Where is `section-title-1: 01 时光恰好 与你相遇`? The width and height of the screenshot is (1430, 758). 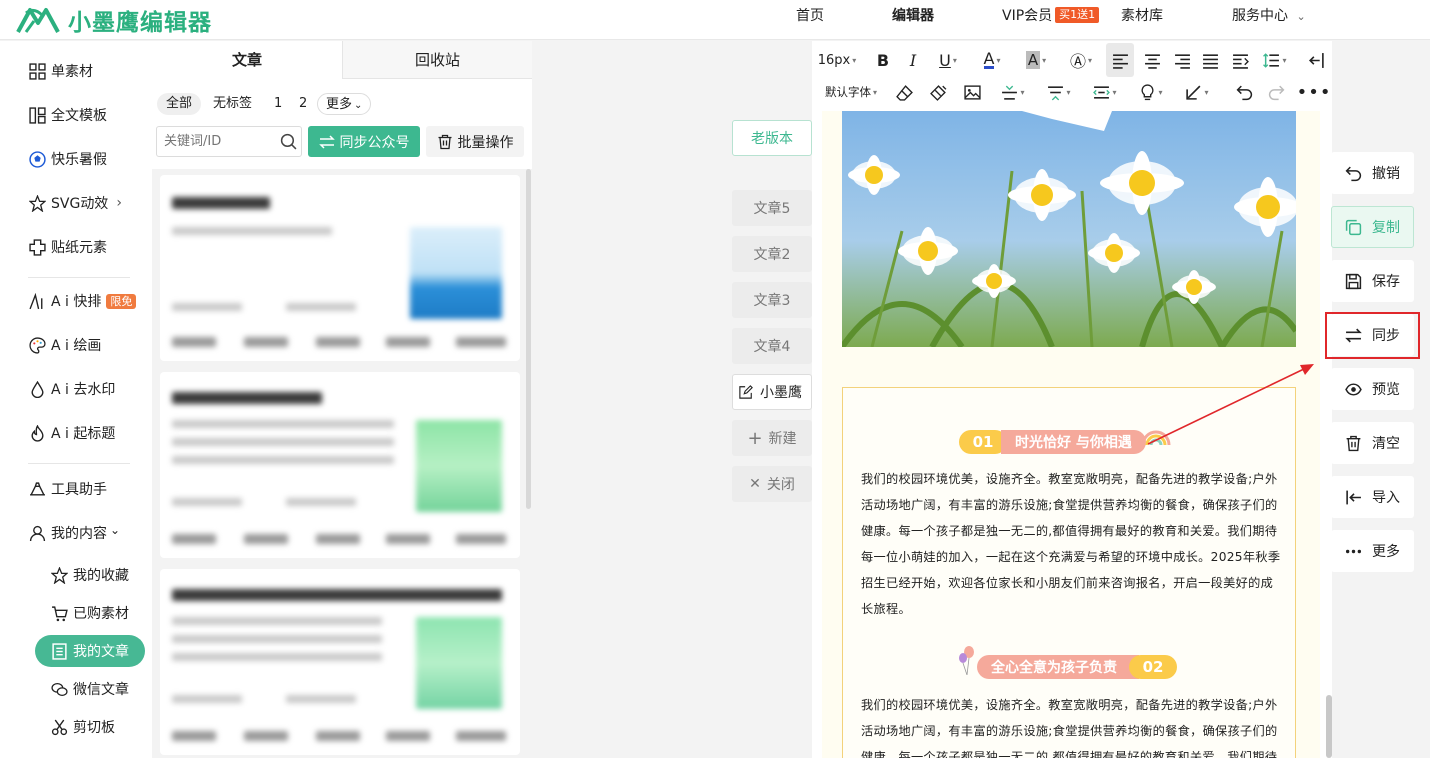
section-title-1: 01 时光恰好 与你相遇 is located at coordinates (1065, 442).